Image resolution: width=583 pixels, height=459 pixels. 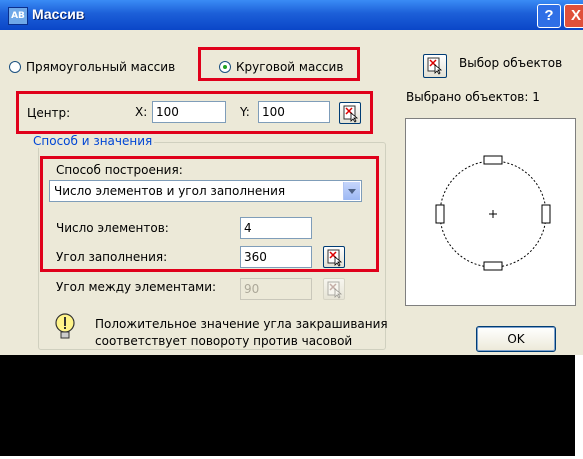 I want to click on radio-rectangular-array: Прямоугольный массив, so click(x=92, y=67).